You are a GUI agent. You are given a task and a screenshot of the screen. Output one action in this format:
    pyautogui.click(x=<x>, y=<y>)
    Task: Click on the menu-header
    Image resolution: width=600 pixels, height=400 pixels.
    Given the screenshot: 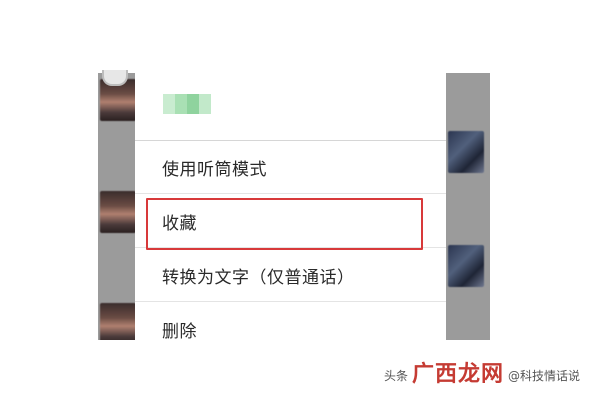 What is the action you would take?
    pyautogui.click(x=290, y=107)
    